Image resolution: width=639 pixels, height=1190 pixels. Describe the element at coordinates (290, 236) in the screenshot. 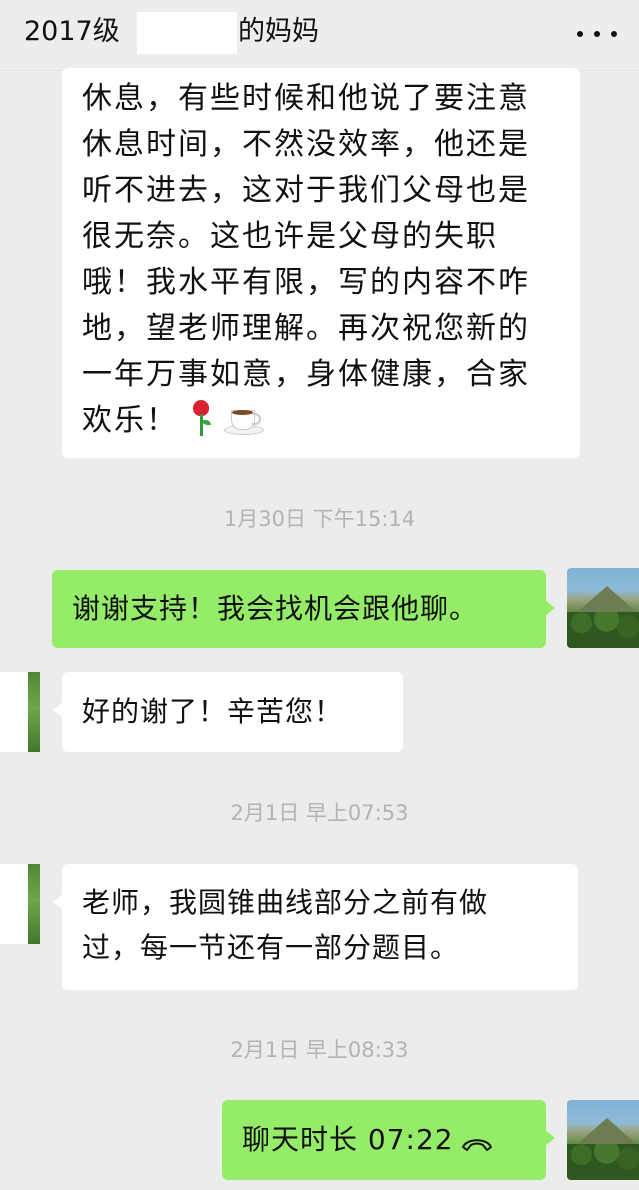

I see `message-line: 很无奈。这也许是父母的失职` at that location.